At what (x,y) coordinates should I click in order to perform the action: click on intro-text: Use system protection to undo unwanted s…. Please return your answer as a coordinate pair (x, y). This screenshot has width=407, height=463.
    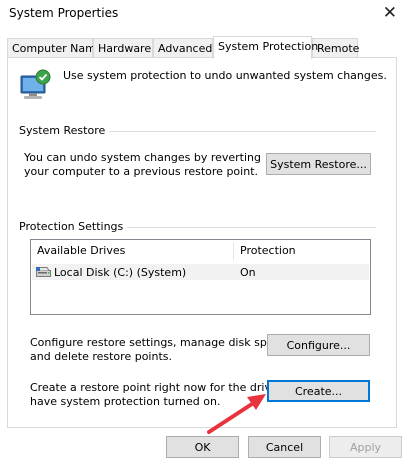
    Looking at the image, I should click on (225, 75).